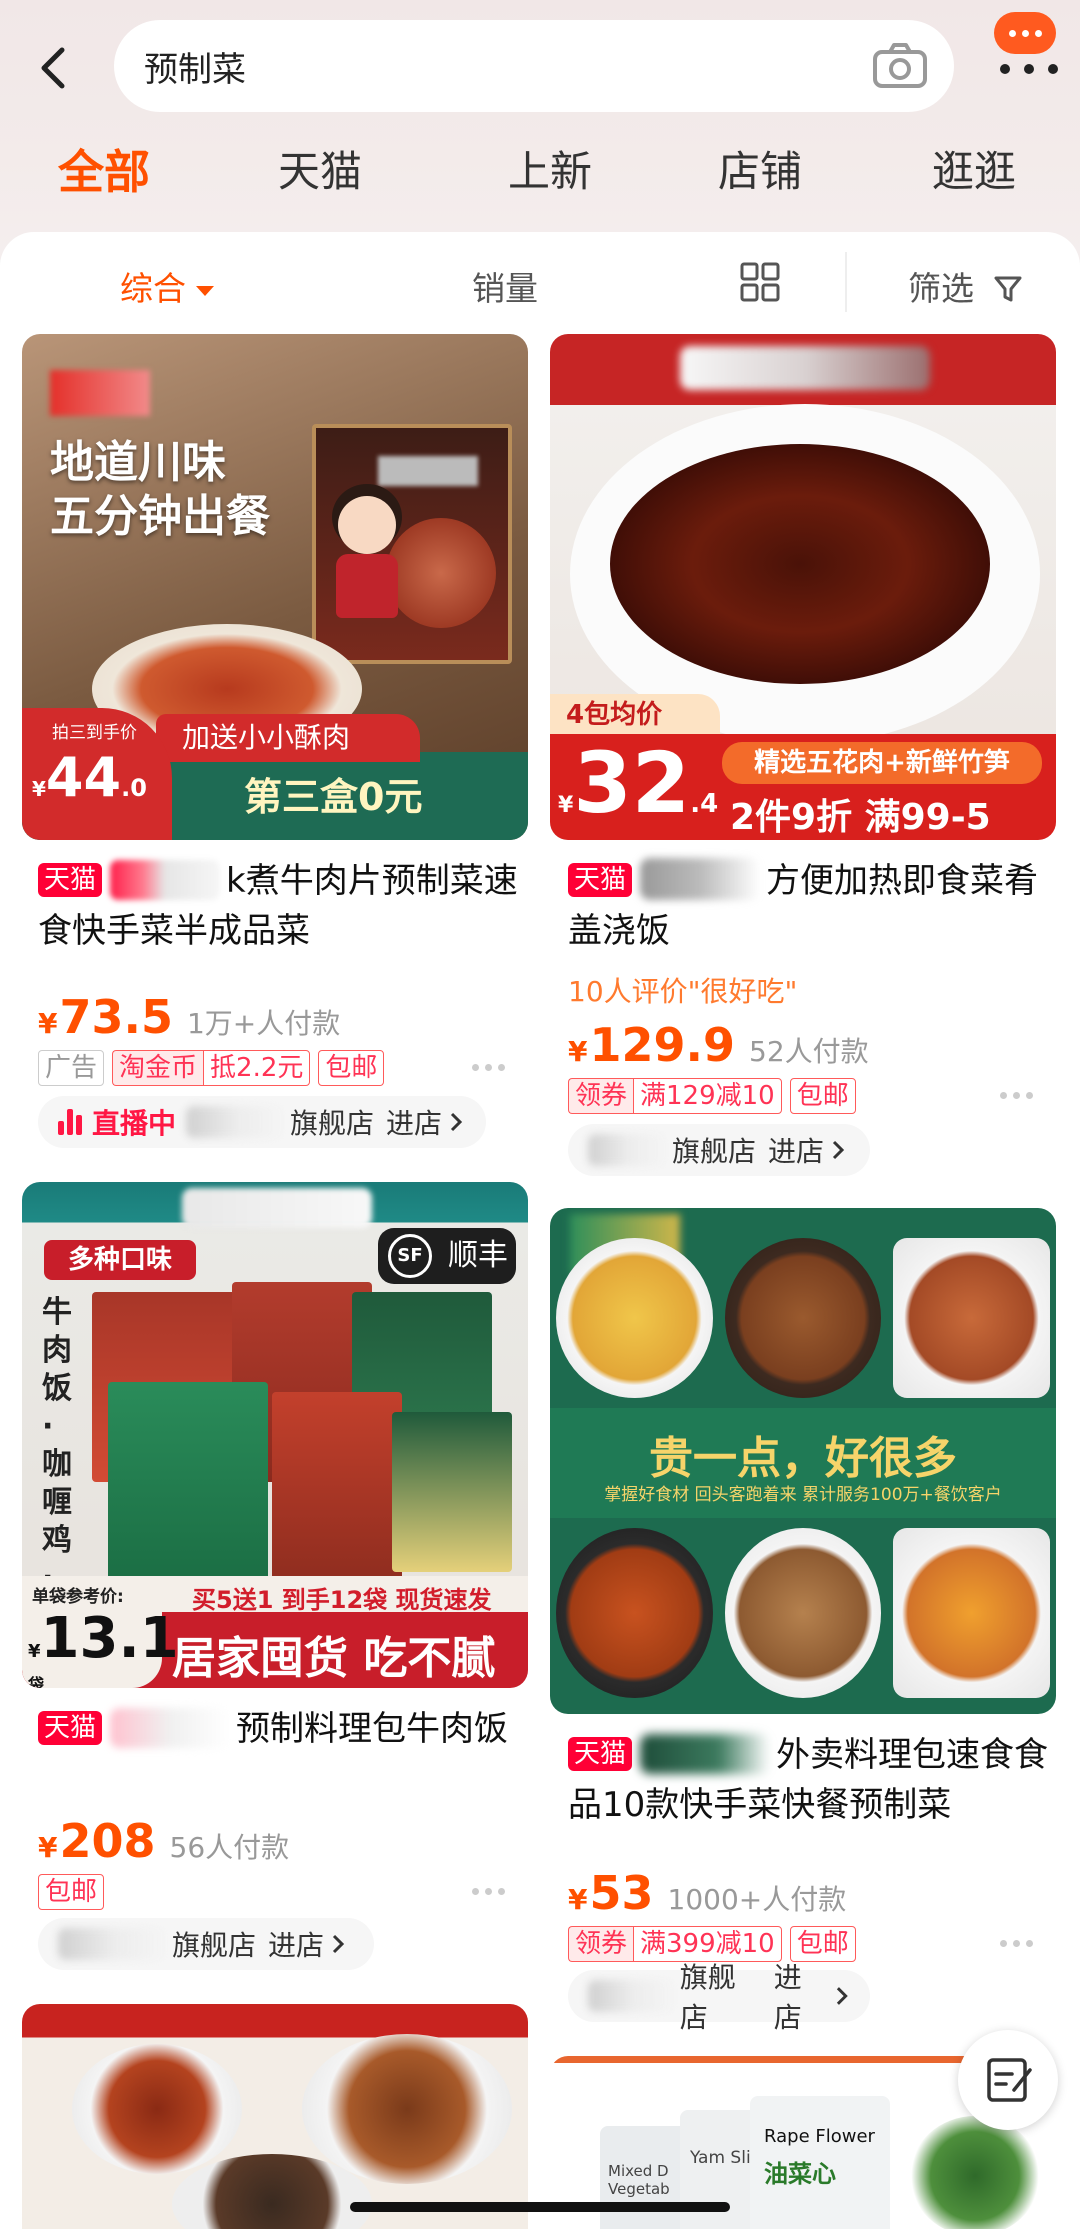  What do you see at coordinates (107, 1841) in the screenshot?
I see `product-price: 208` at bounding box center [107, 1841].